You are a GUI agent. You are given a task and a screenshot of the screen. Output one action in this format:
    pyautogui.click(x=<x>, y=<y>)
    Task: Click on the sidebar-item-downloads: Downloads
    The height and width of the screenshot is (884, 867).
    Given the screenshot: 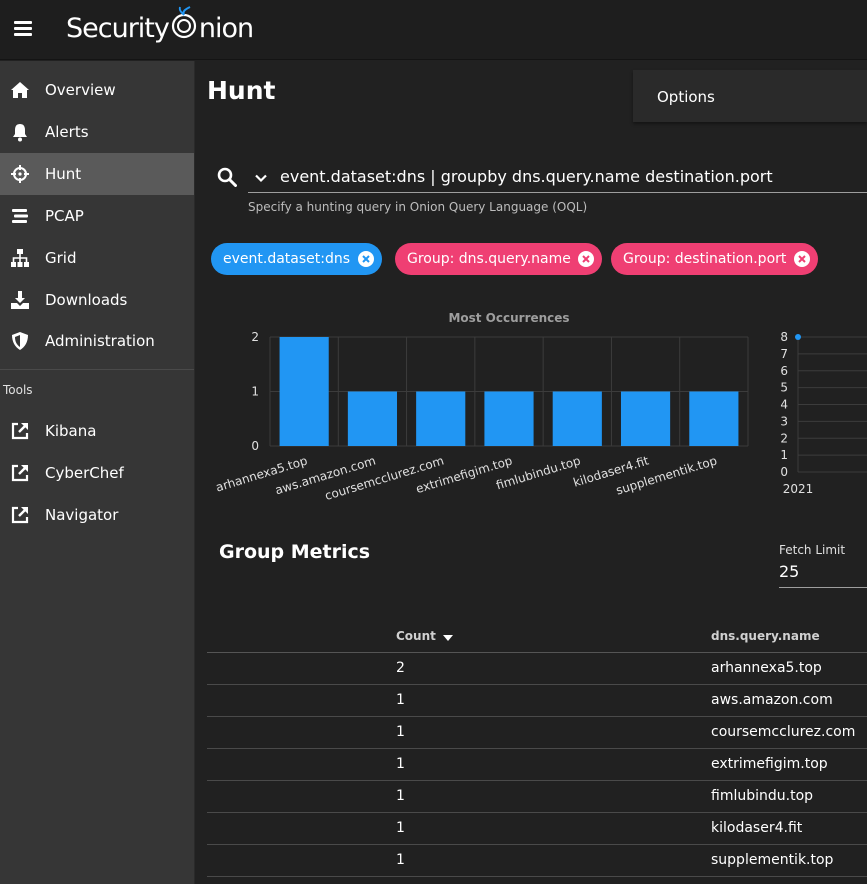 What is the action you would take?
    pyautogui.click(x=97, y=300)
    